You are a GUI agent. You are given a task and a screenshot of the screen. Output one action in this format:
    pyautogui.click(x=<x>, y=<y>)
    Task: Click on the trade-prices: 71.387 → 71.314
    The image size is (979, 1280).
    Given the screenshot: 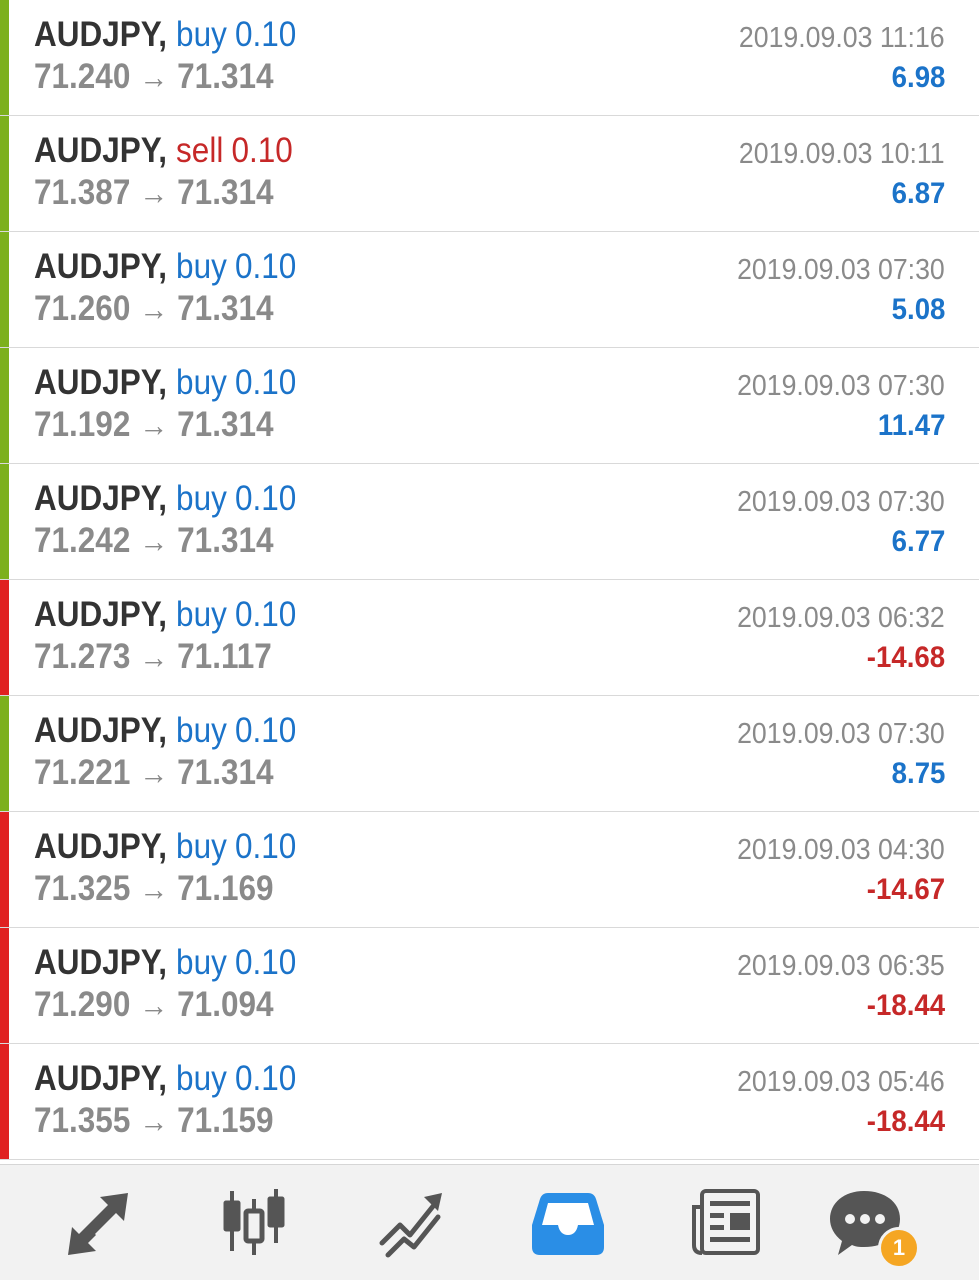 What is the action you would take?
    pyautogui.click(x=154, y=193)
    